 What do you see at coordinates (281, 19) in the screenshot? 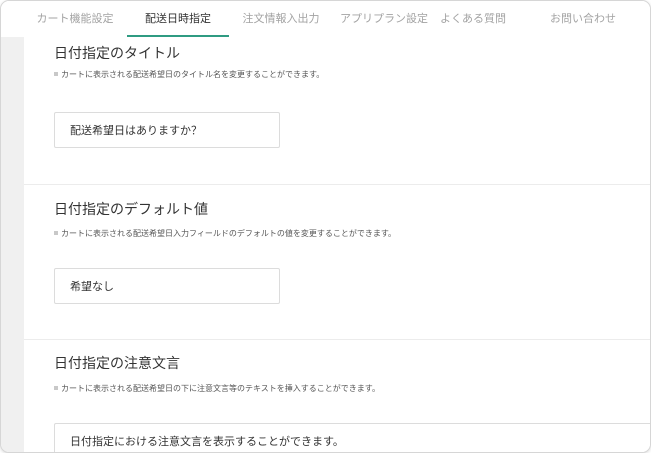
I see `tab-order-import-export: 注文情報入出力` at bounding box center [281, 19].